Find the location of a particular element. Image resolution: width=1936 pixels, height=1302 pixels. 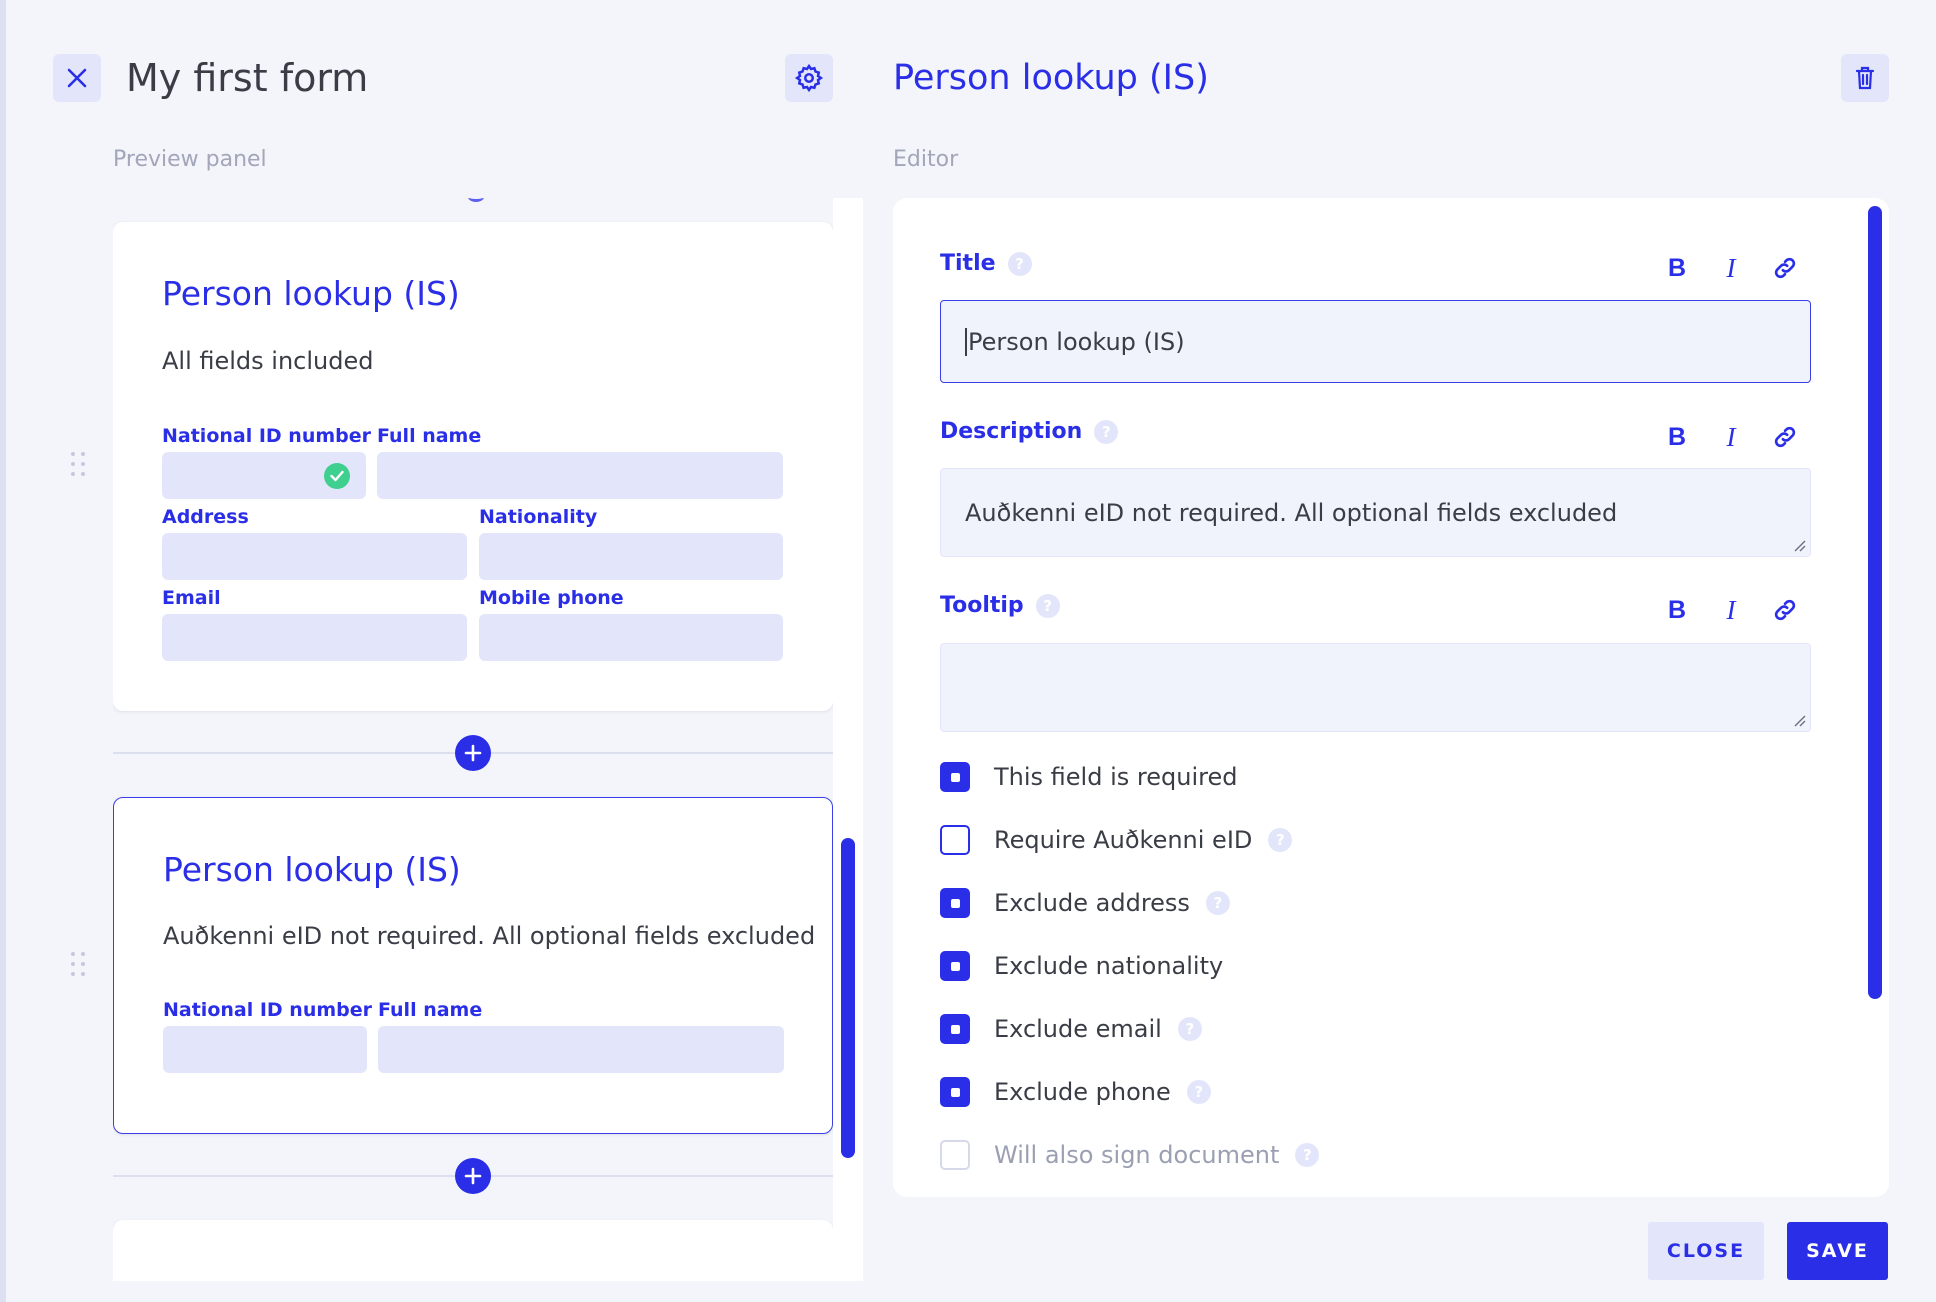

editor-title: Person lookup (IS) is located at coordinates (1051, 78).